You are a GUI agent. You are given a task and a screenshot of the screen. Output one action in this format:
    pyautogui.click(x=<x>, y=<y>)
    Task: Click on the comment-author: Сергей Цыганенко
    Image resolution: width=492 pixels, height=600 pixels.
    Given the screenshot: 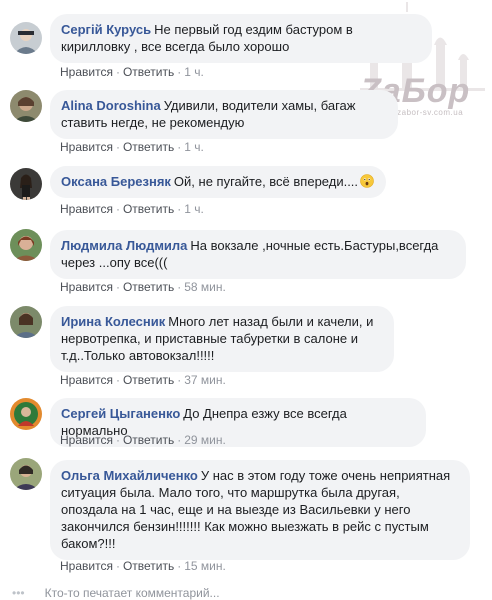 What is the action you would take?
    pyautogui.click(x=120, y=413)
    